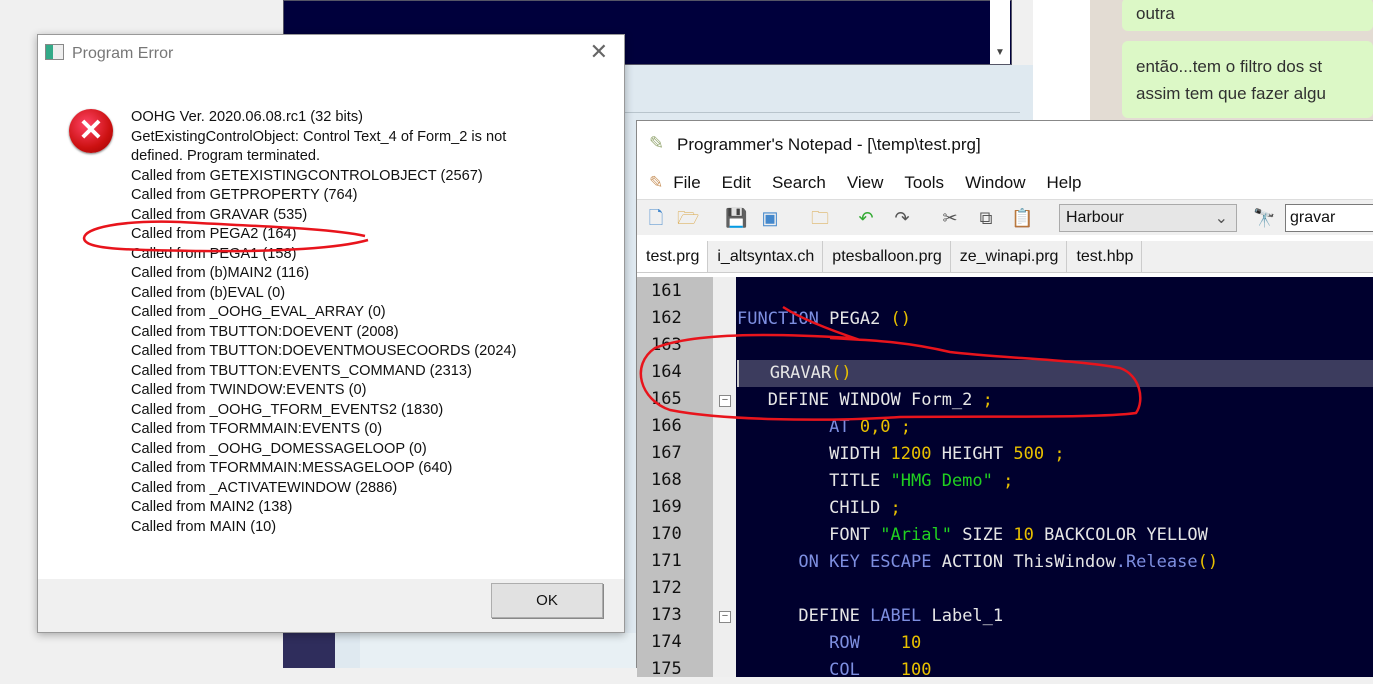 Image resolution: width=1373 pixels, height=684 pixels. I want to click on chevron-down-icon: ⌄, so click(1221, 218).